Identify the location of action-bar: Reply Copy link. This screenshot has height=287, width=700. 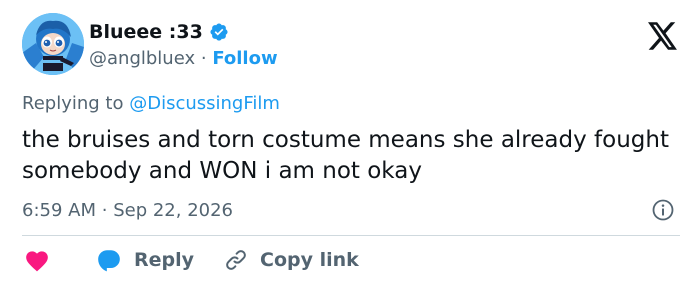
(190, 260).